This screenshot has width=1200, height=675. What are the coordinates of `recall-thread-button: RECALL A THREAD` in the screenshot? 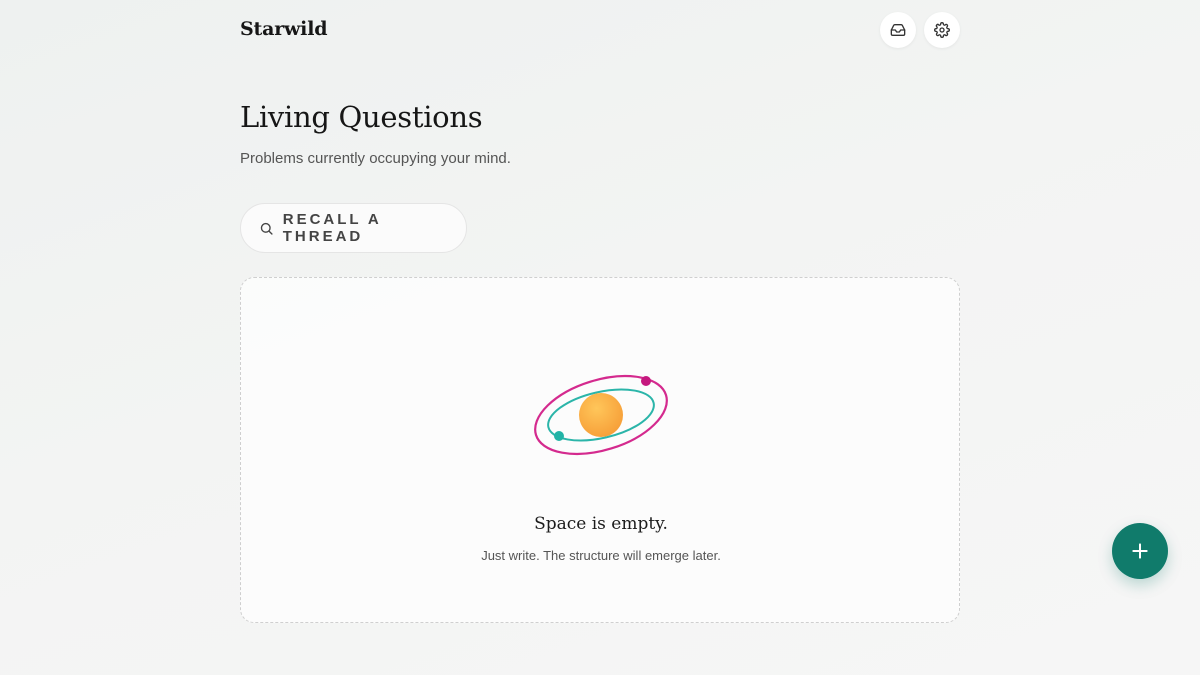 It's located at (353, 228).